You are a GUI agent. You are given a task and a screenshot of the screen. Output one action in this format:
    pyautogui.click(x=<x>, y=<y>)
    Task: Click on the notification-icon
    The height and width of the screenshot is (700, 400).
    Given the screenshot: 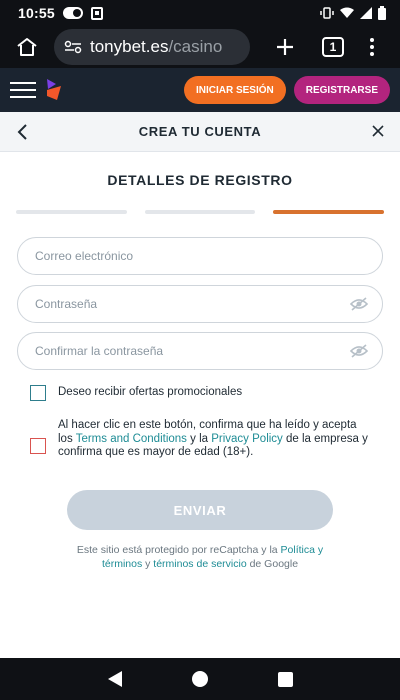 What is the action you would take?
    pyautogui.click(x=96, y=13)
    